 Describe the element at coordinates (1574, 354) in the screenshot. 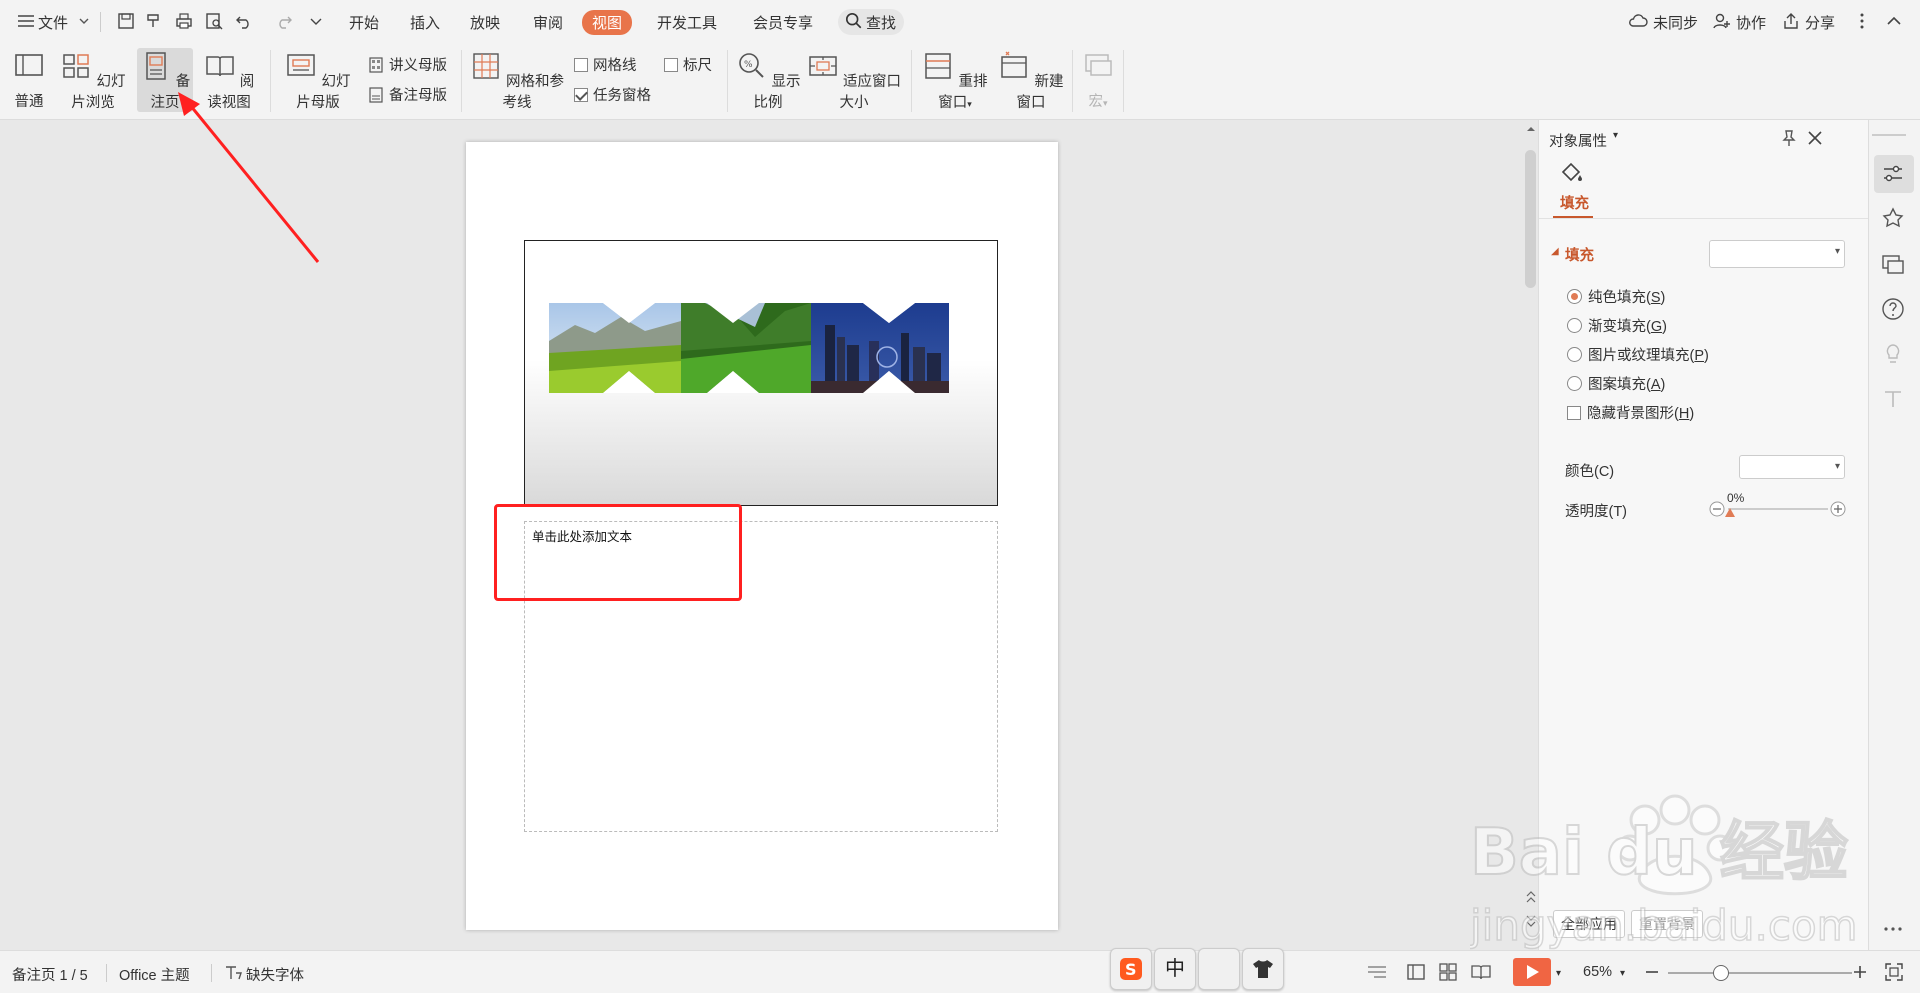

I see `radio-picture-fill-button` at that location.